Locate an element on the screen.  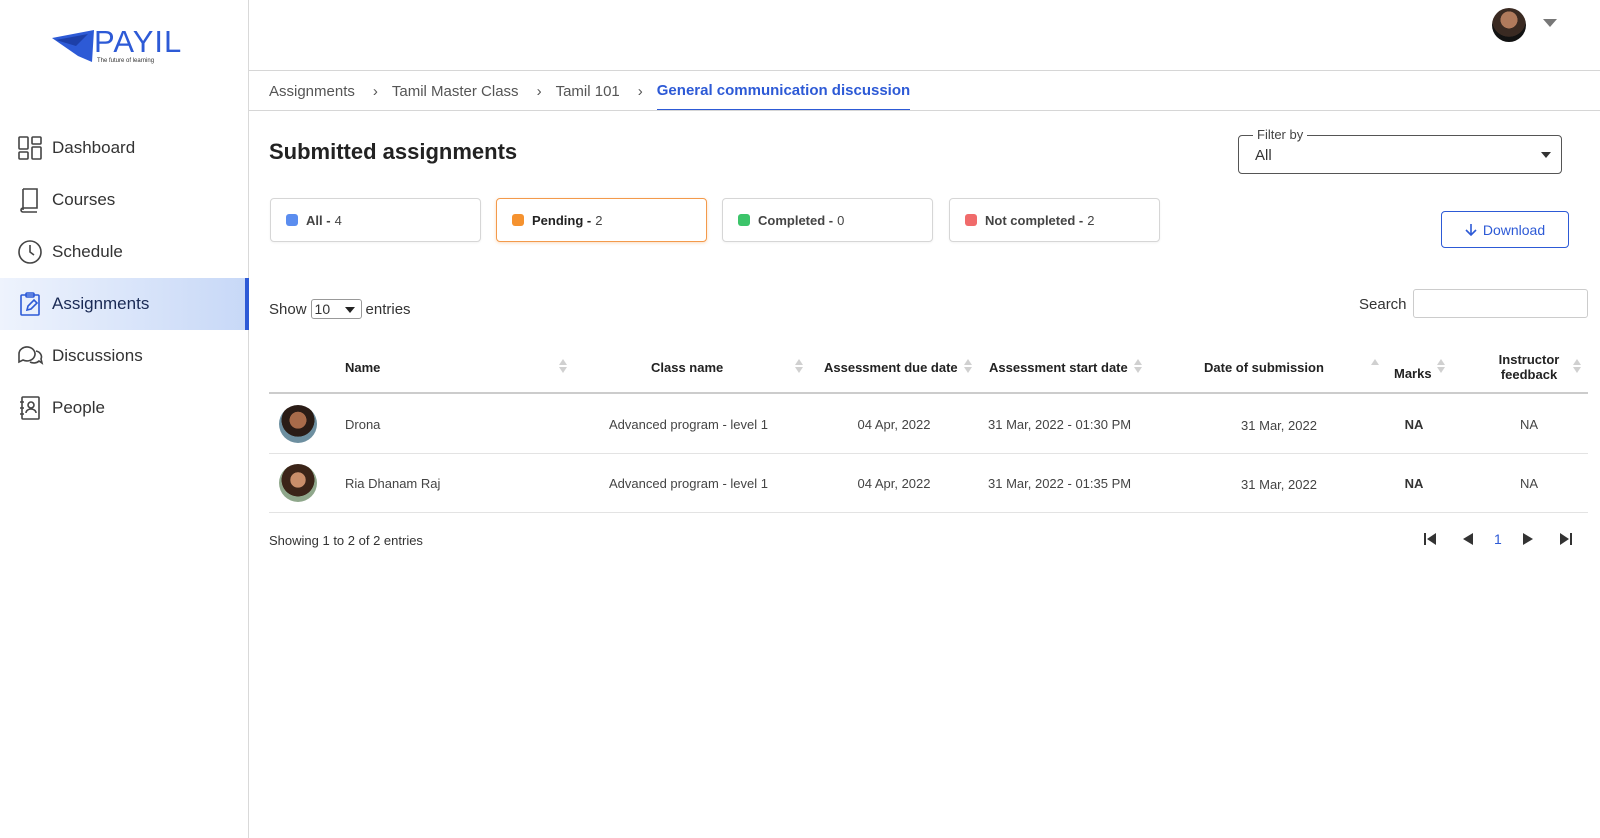
breadcrumb-divider is located at coordinates (924, 110).